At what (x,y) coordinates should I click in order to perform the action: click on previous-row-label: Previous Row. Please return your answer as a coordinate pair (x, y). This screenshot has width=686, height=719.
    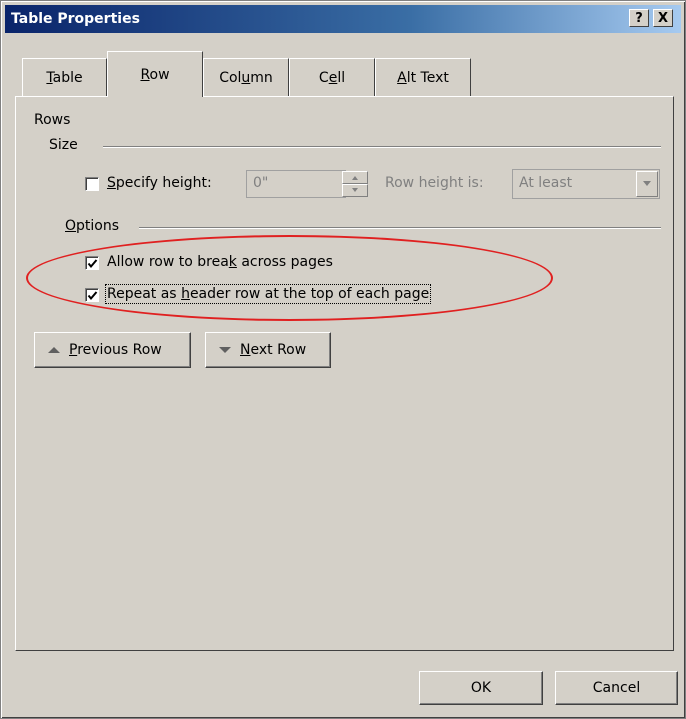
    Looking at the image, I should click on (115, 350).